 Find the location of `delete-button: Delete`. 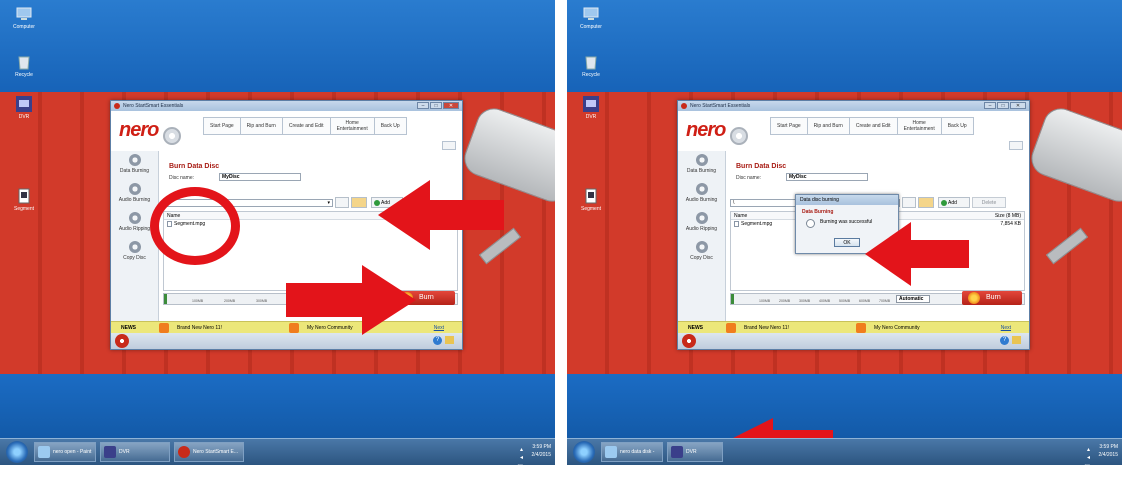

delete-button: Delete is located at coordinates (989, 202).